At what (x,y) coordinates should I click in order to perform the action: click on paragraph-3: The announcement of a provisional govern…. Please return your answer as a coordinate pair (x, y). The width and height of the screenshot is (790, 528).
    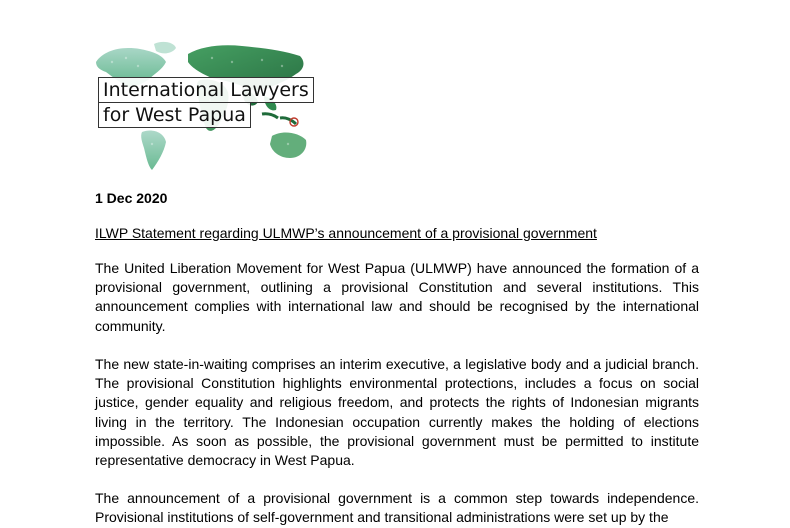
    Looking at the image, I should click on (397, 508).